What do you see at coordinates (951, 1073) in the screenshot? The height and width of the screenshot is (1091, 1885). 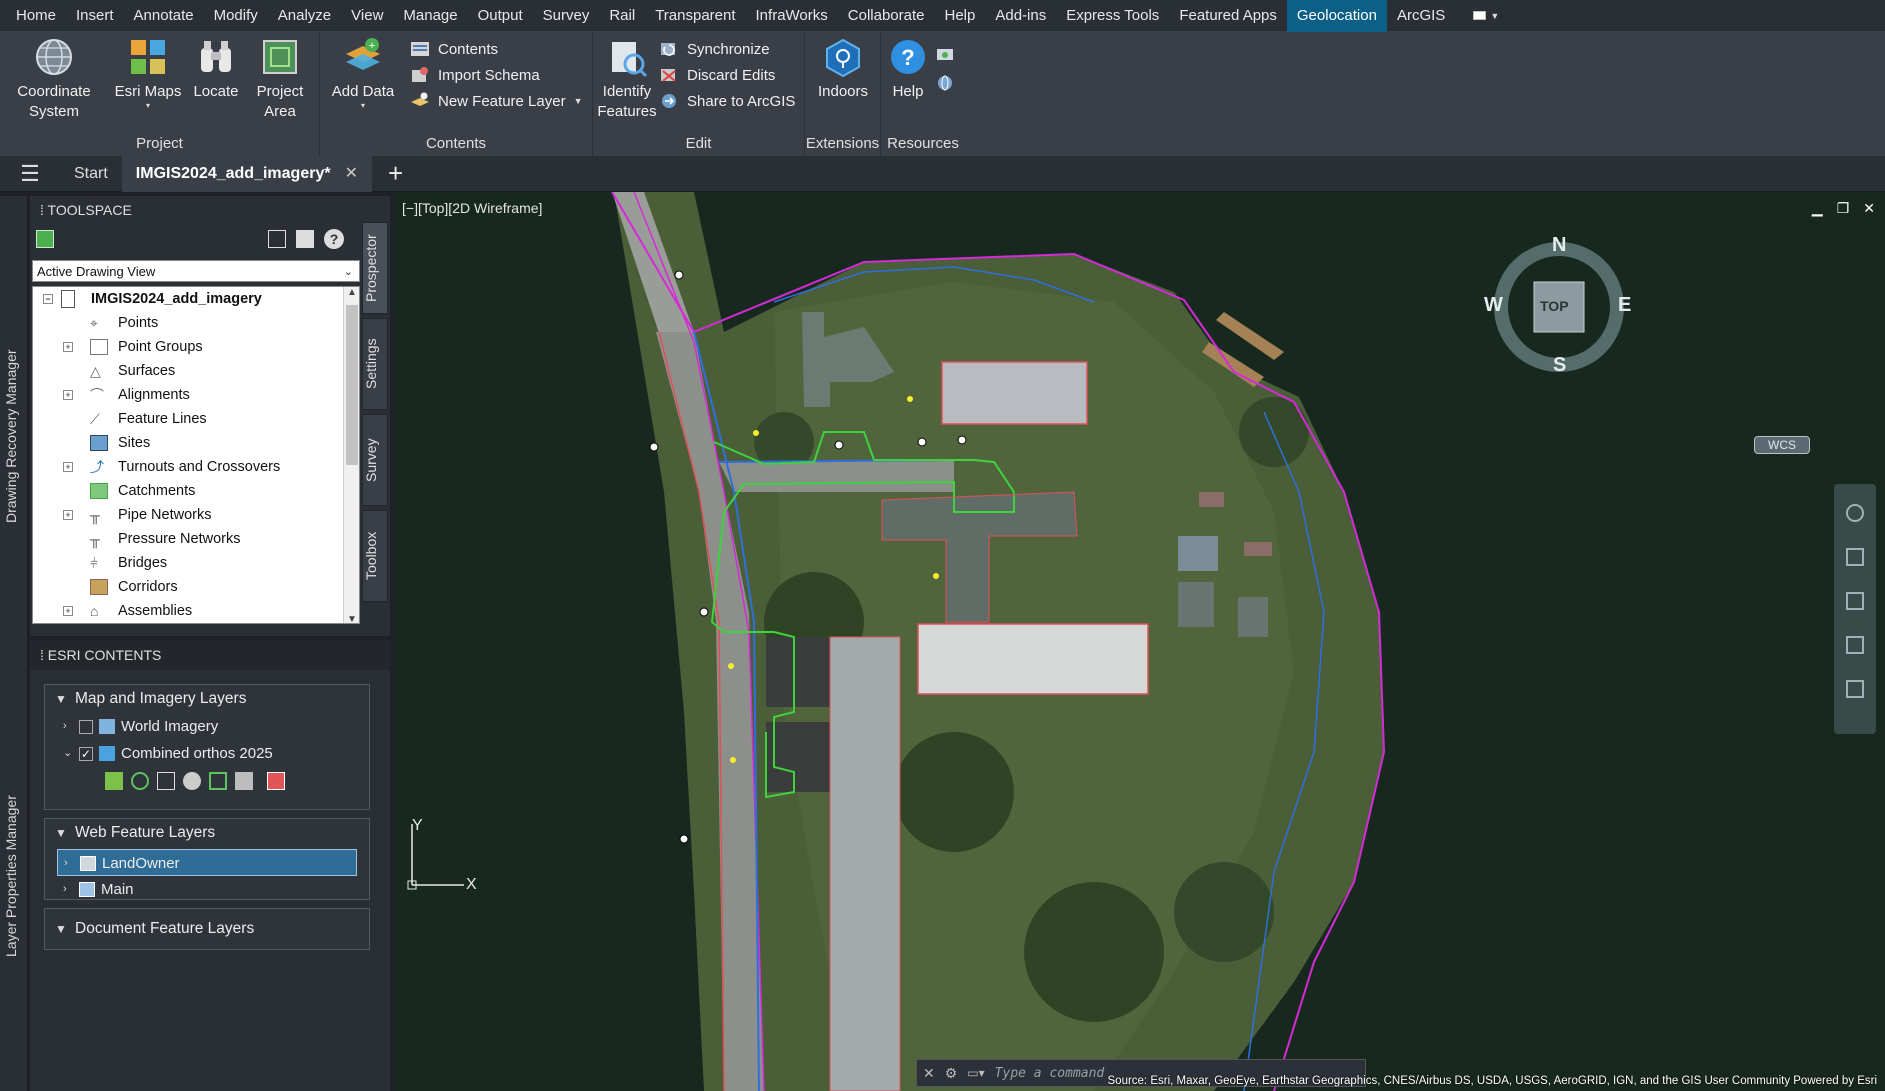 I see `wrench-icon: ⚙` at bounding box center [951, 1073].